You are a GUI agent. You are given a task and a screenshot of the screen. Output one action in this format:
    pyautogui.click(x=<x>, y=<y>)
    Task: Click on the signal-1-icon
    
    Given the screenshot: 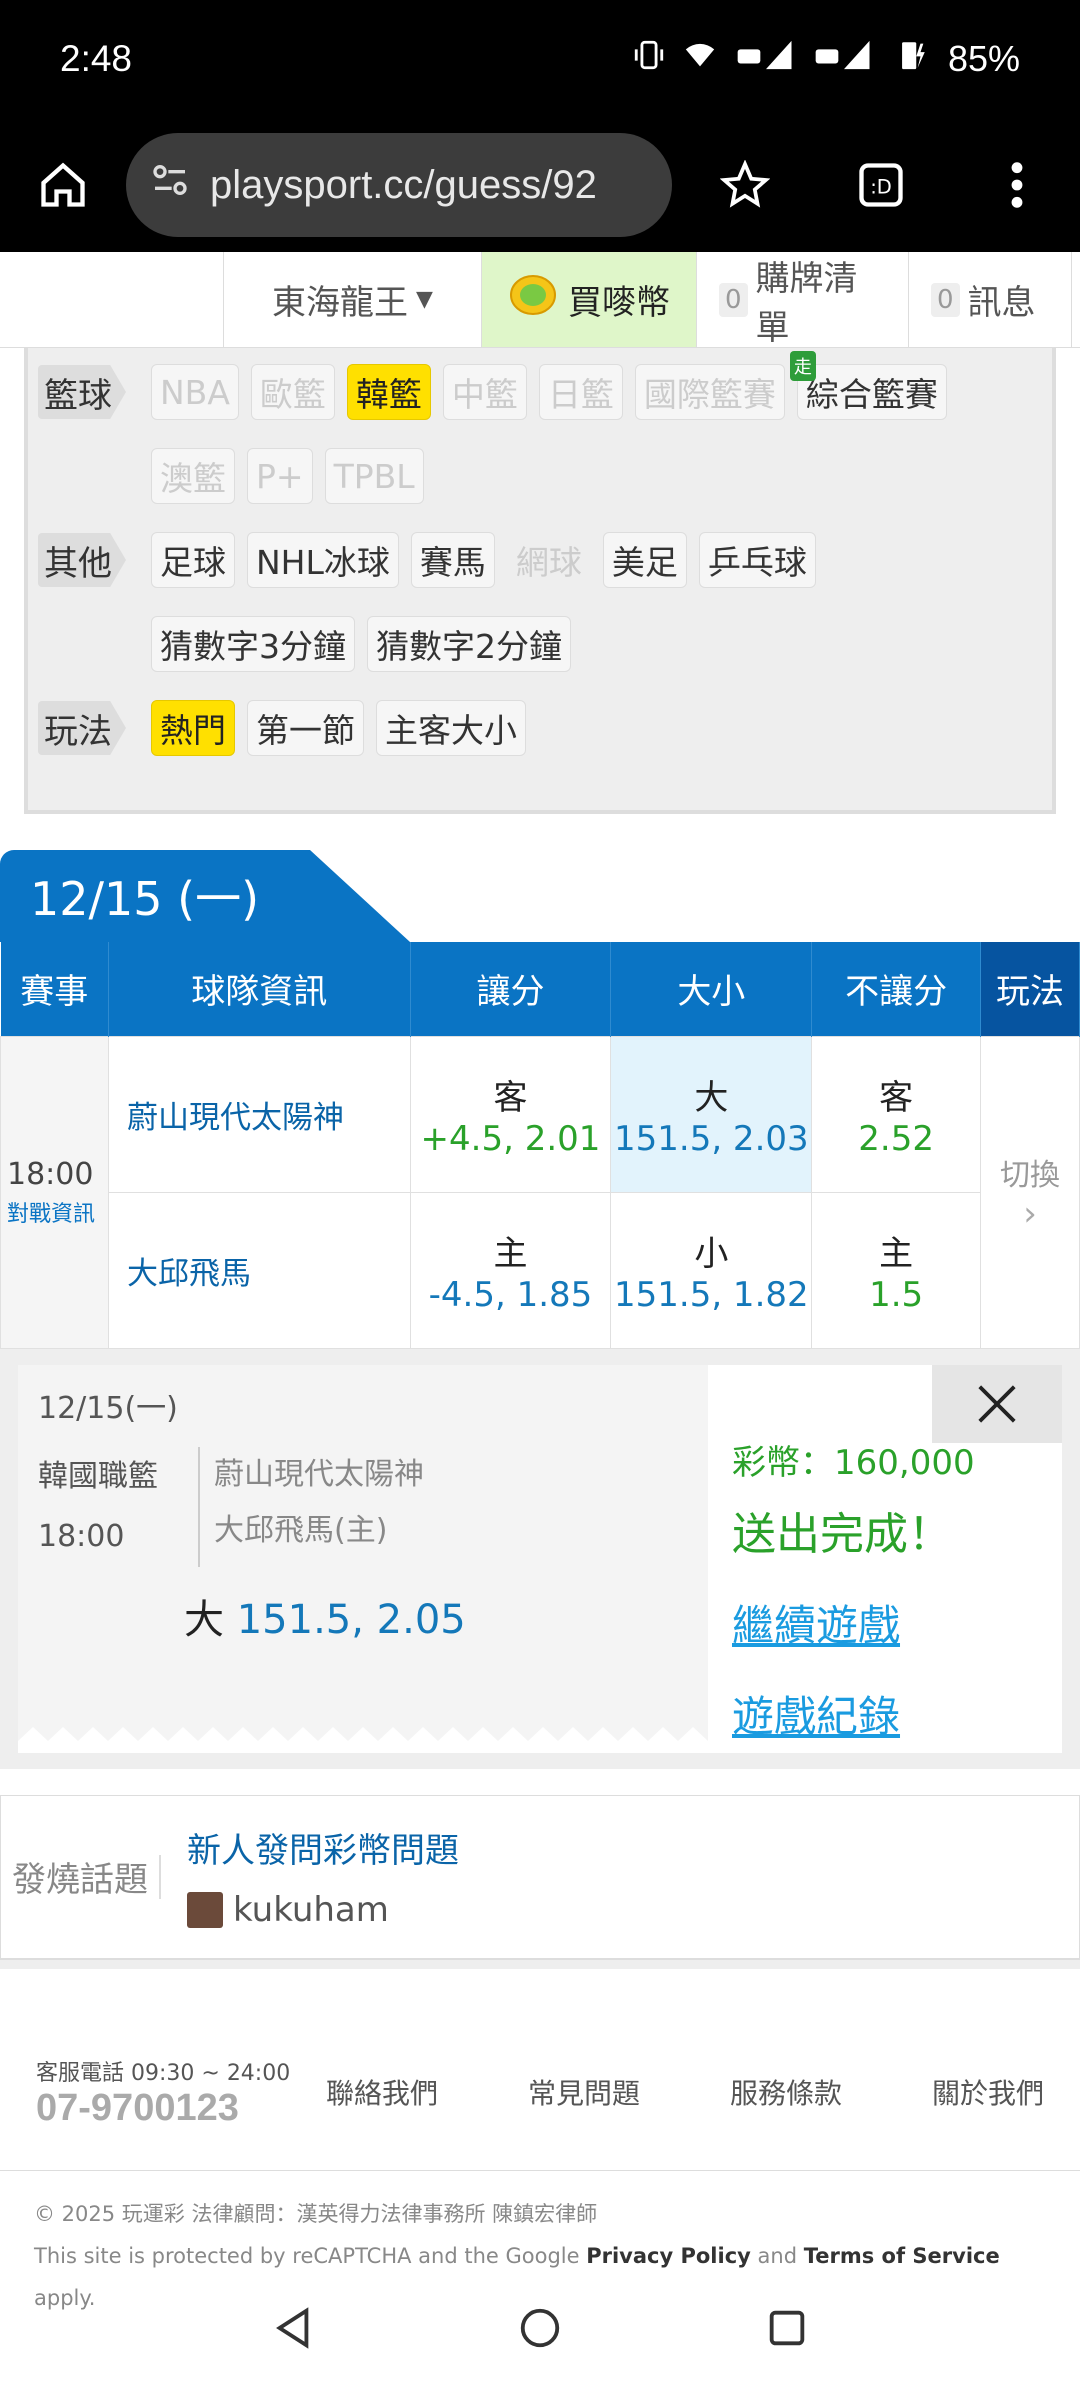 What is the action you would take?
    pyautogui.click(x=766, y=59)
    